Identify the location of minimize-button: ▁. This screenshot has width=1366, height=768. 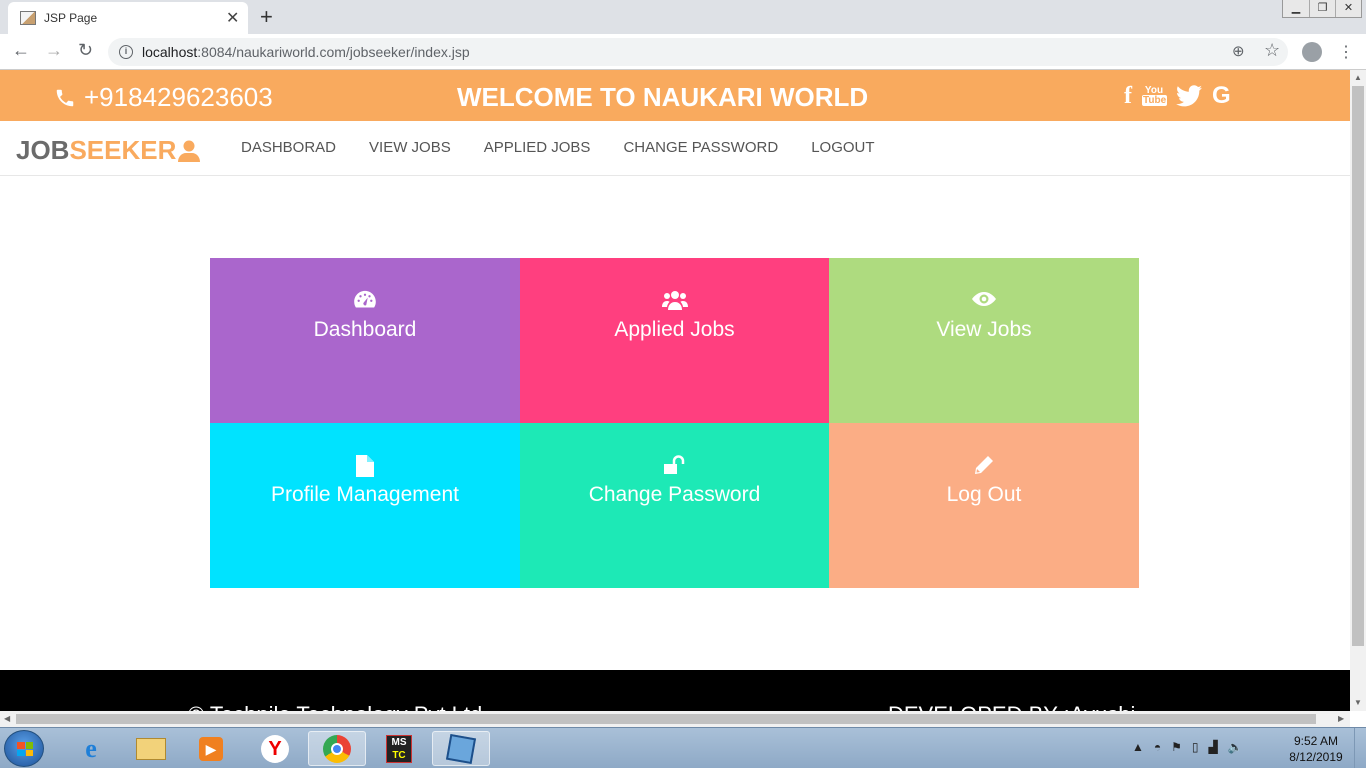
(1296, 8).